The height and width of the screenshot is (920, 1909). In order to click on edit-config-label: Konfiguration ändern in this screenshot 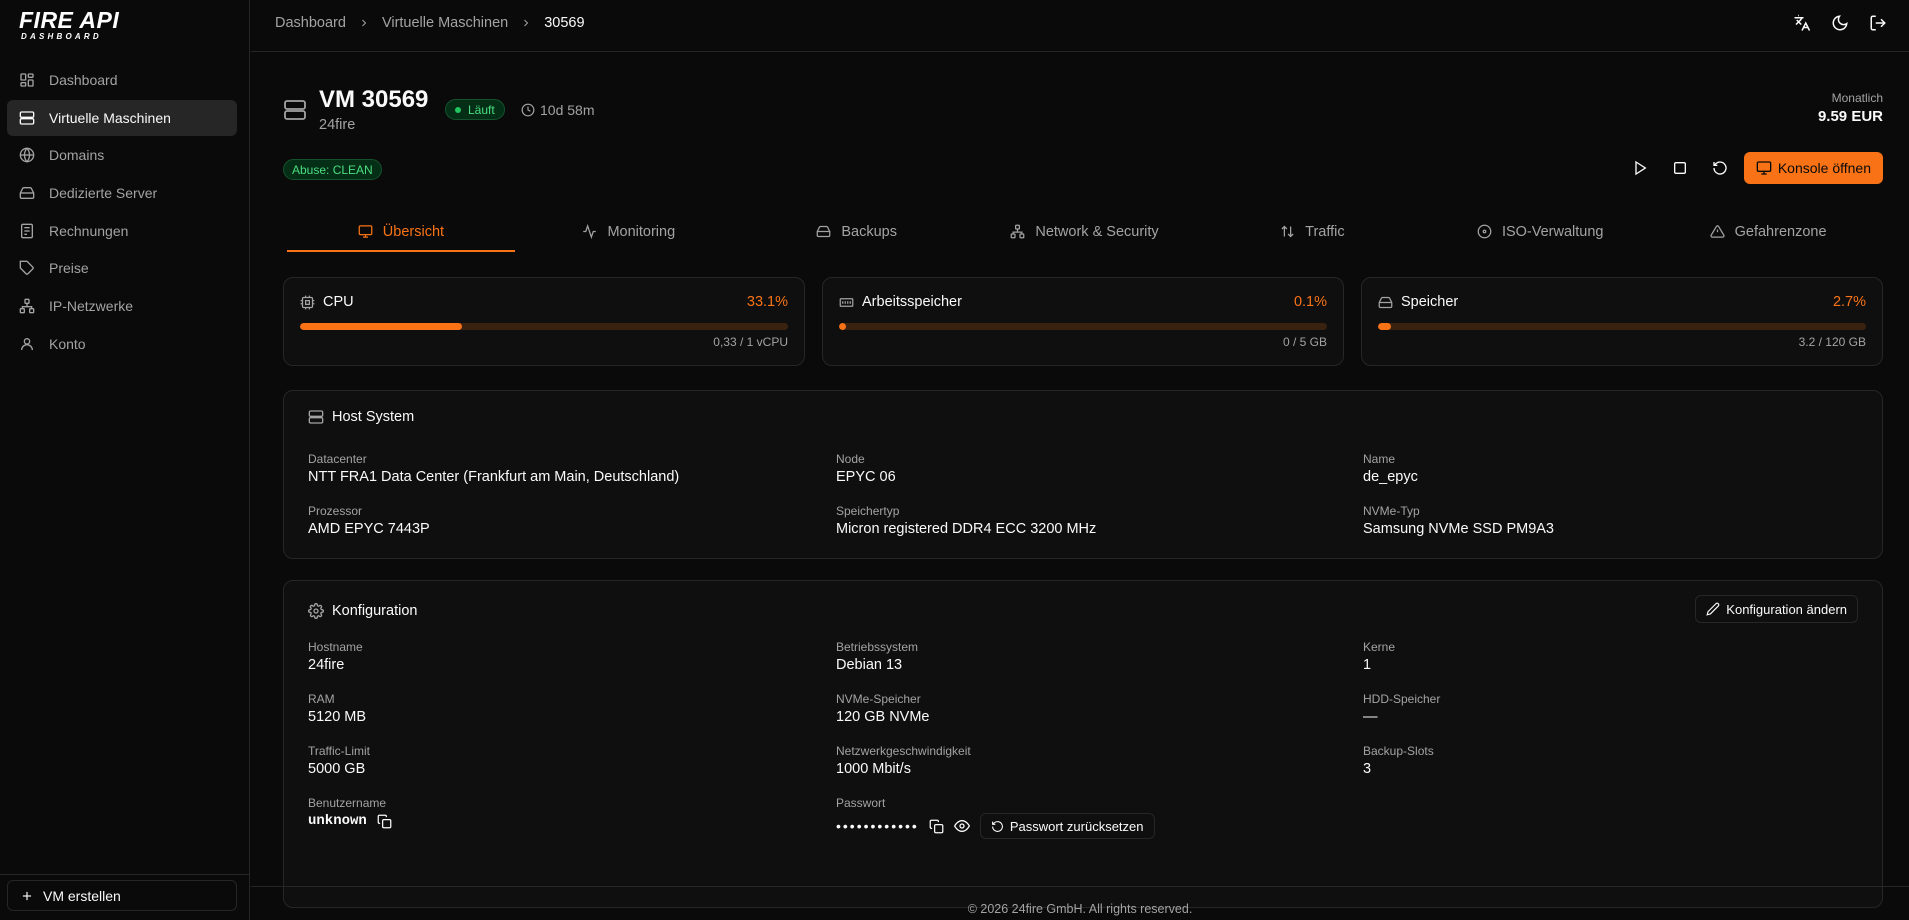, I will do `click(1786, 609)`.